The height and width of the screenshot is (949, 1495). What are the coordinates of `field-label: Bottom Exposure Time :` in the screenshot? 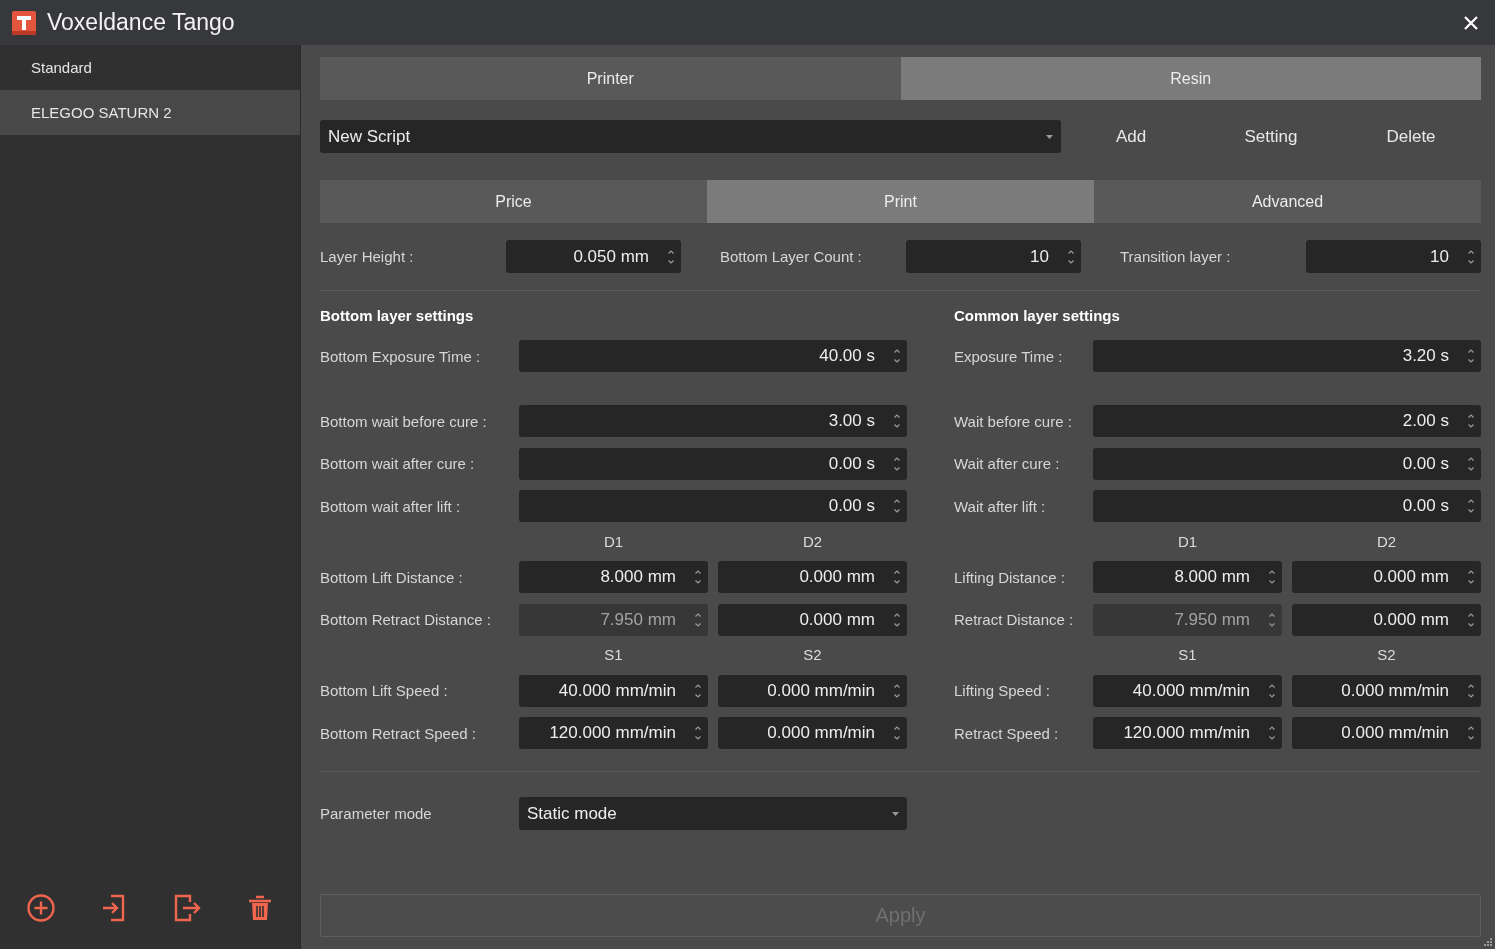 It's located at (401, 356).